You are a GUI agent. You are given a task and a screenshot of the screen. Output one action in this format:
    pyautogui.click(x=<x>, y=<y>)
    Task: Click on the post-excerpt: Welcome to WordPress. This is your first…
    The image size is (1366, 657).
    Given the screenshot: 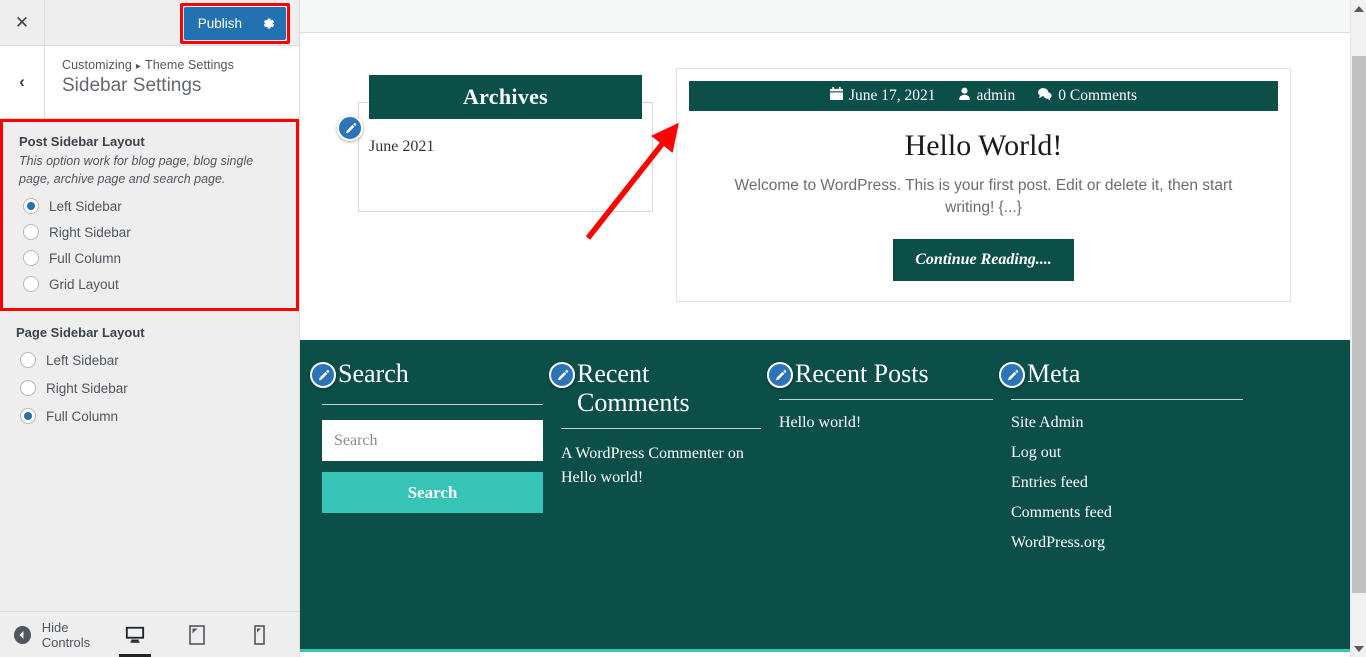 What is the action you would take?
    pyautogui.click(x=983, y=197)
    